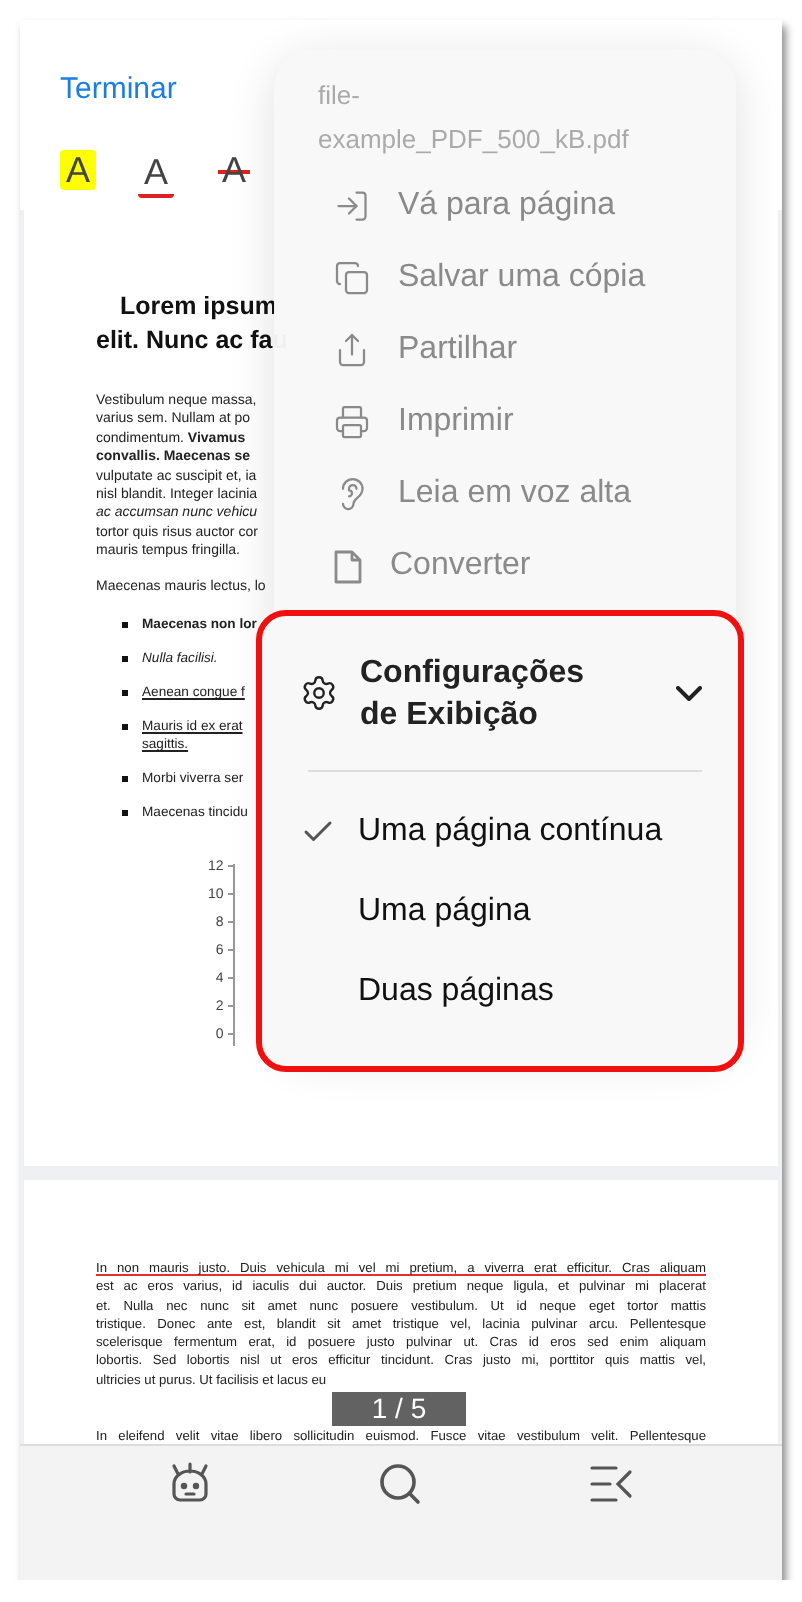 The height and width of the screenshot is (1602, 802). I want to click on view-option: Uma página, so click(415, 912).